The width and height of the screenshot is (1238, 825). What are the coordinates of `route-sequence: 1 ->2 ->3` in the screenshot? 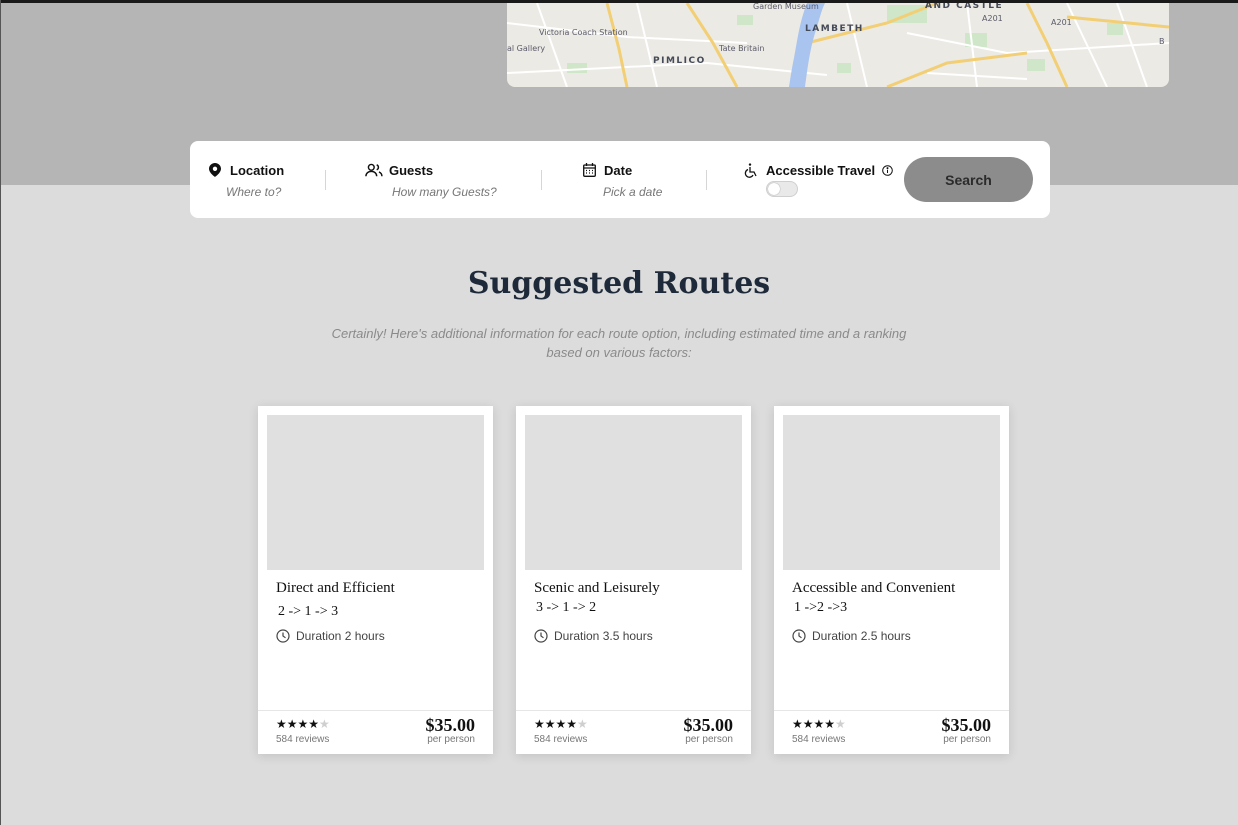 It's located at (821, 607).